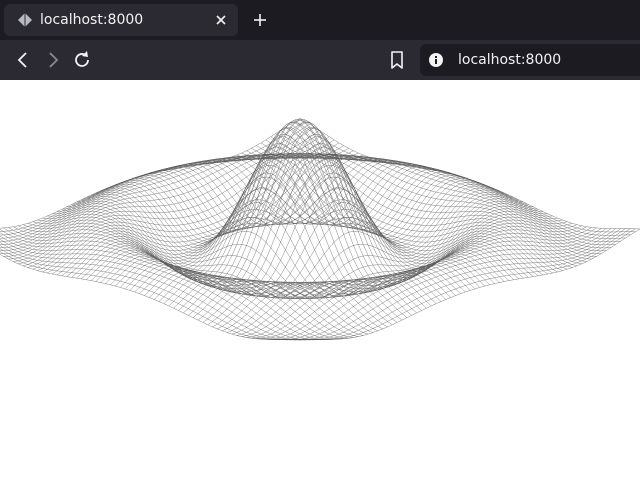 The height and width of the screenshot is (480, 640). Describe the element at coordinates (23, 60) in the screenshot. I see `chevron-left-icon` at that location.